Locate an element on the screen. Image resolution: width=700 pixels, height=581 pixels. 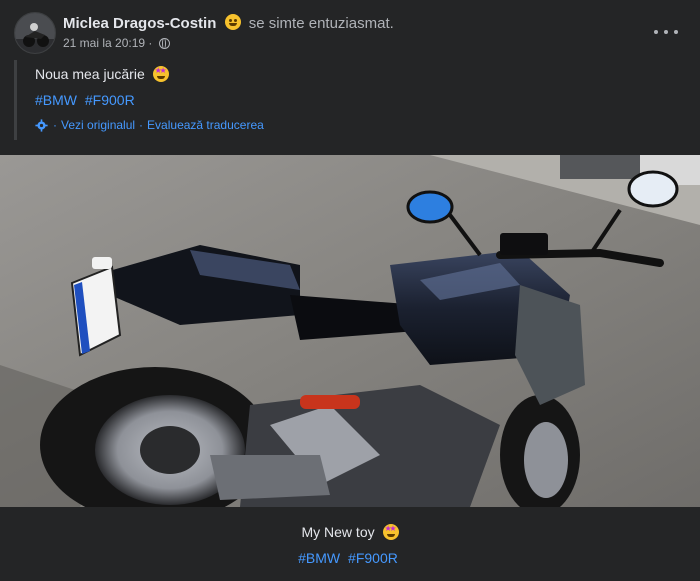
more-horizontal-icon is located at coordinates (656, 32).